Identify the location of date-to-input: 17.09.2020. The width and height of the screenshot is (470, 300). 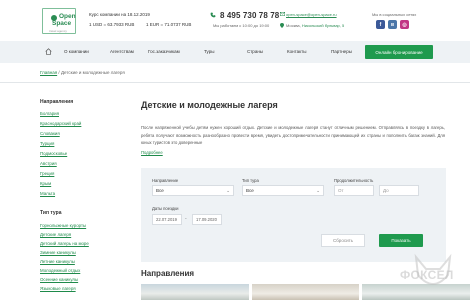
(207, 219).